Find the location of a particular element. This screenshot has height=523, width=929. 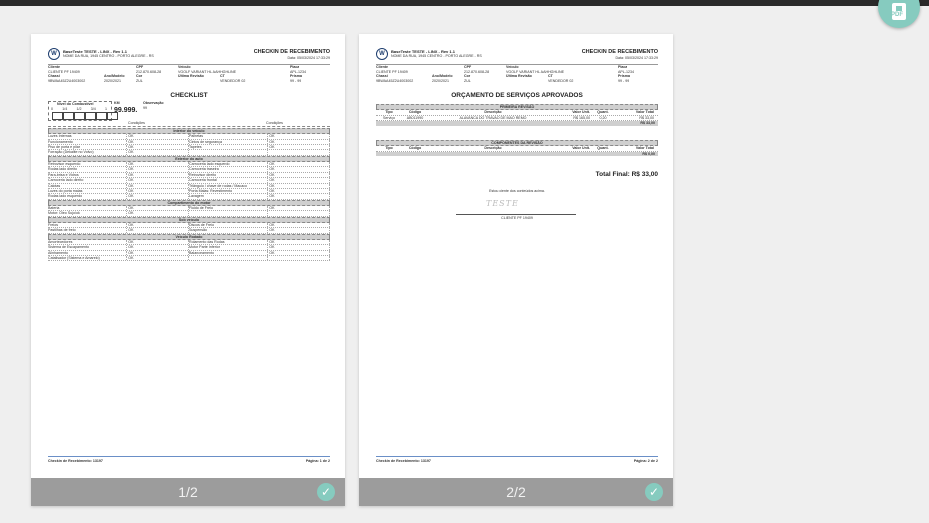

cell-valor-total: R$ 33,00 is located at coordinates (646, 117).